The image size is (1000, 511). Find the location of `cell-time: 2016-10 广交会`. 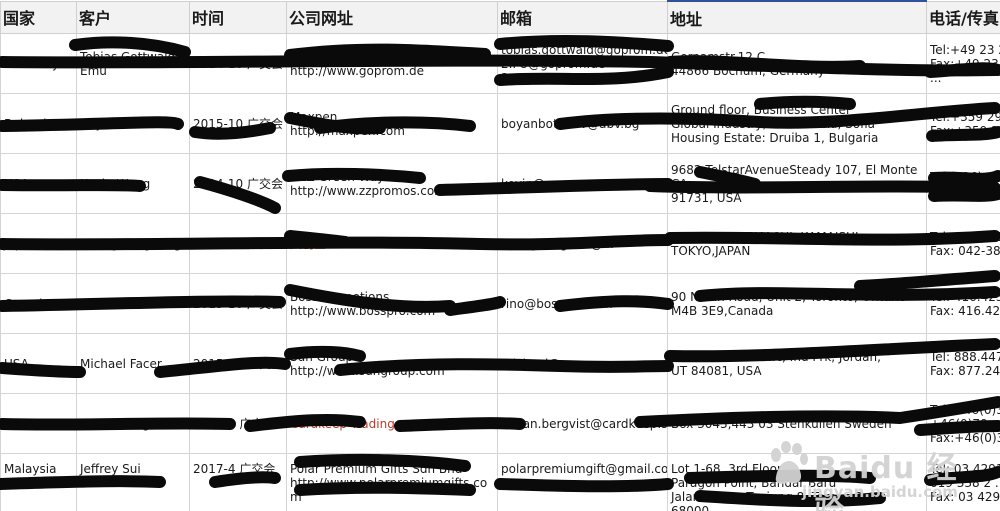

cell-time: 2016-10 广交会 is located at coordinates (238, 243).